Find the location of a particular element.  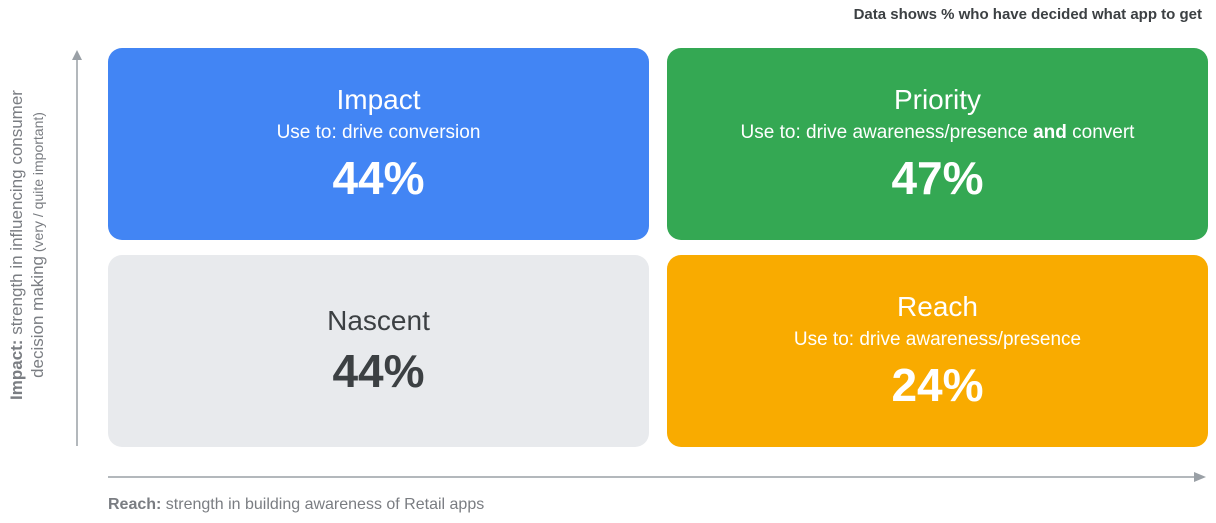

quadrant-impact-use: Use to: drive conversion is located at coordinates (378, 132).